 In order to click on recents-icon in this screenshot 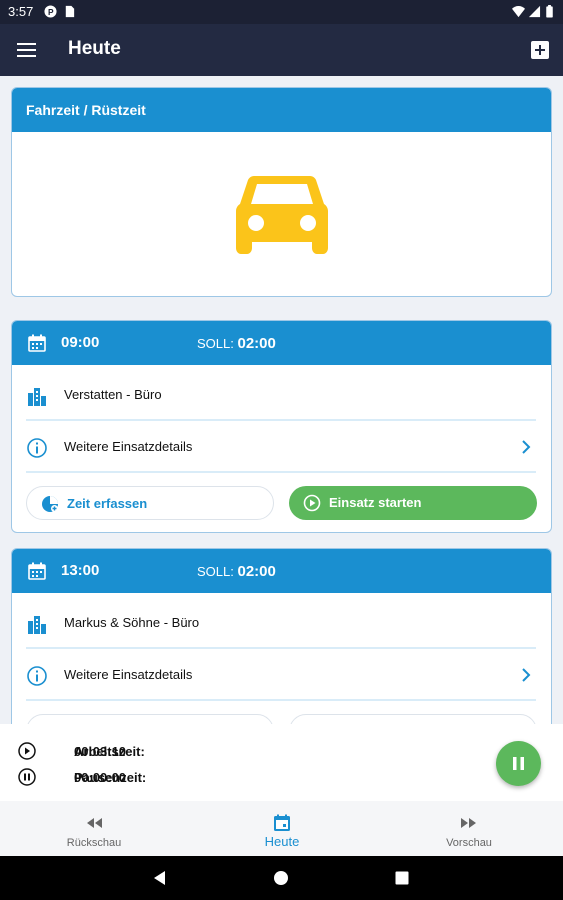, I will do `click(402, 878)`.